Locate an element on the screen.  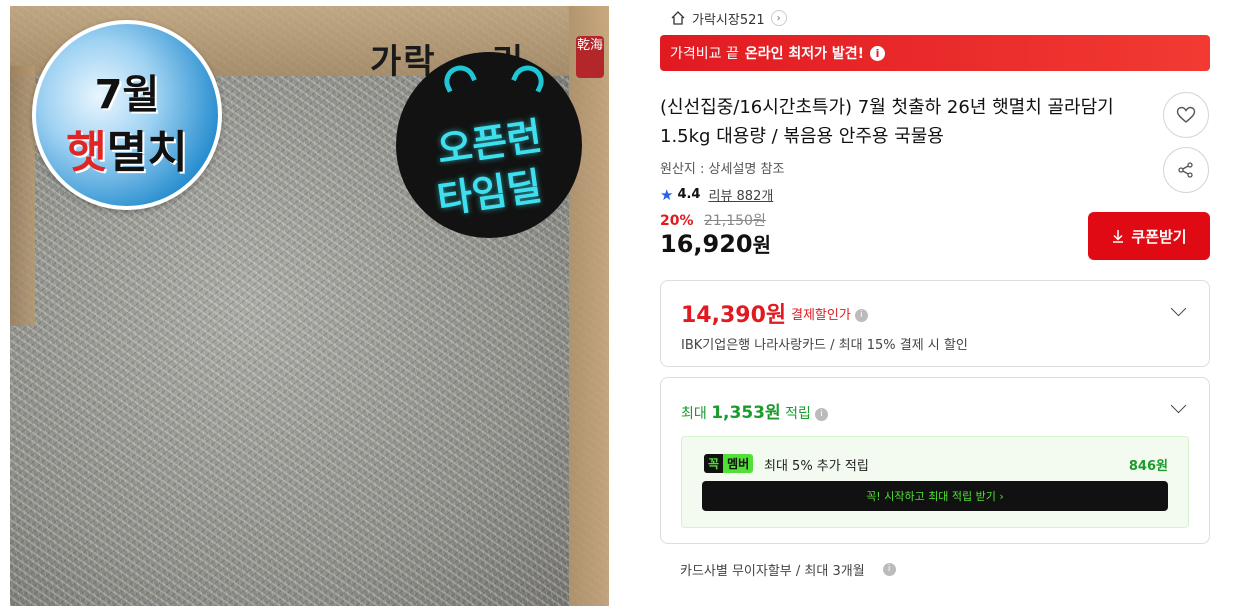
member-badge: 꼭 멤버 is located at coordinates (729, 463).